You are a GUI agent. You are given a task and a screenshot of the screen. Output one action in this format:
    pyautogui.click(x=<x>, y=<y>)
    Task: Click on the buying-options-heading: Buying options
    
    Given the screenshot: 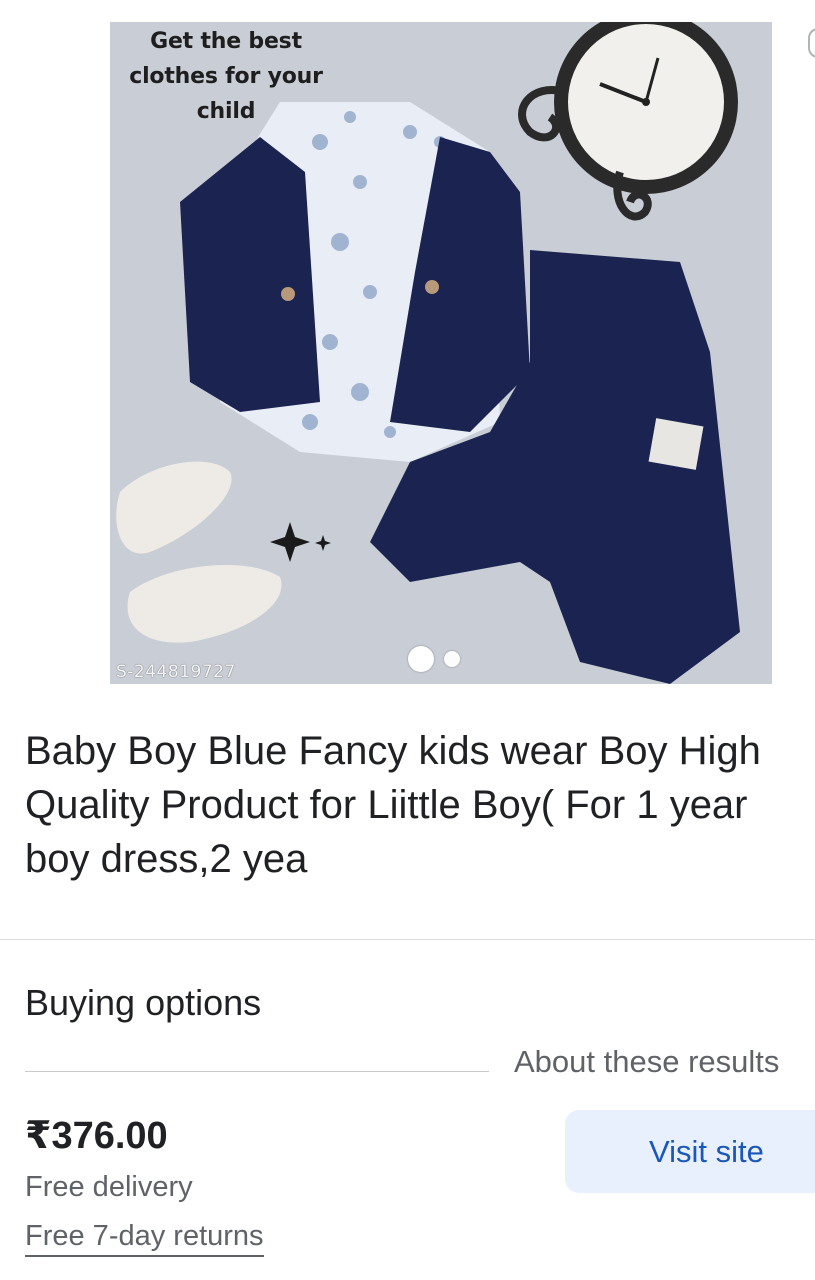 What is the action you would take?
    pyautogui.click(x=143, y=1002)
    